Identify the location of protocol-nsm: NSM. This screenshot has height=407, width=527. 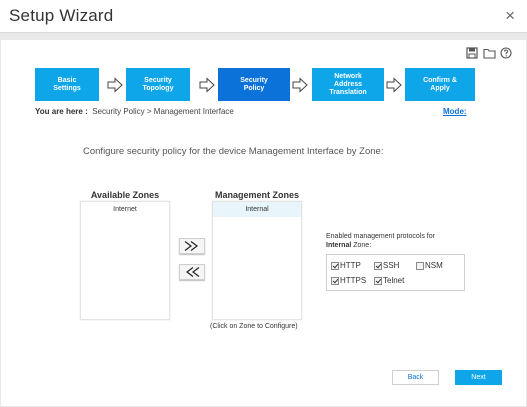
(429, 265).